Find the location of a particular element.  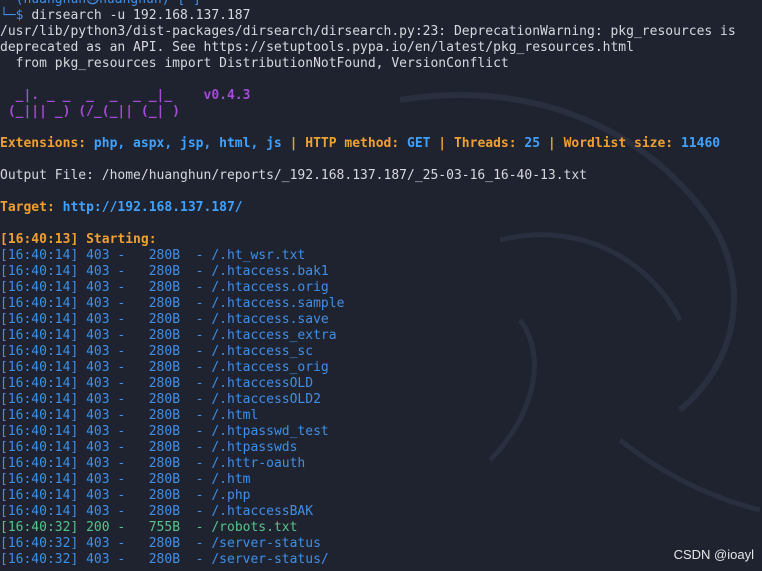

result-row: [16:40:14] 403 - 280B - /.ht_wsr.txt is located at coordinates (381, 256).